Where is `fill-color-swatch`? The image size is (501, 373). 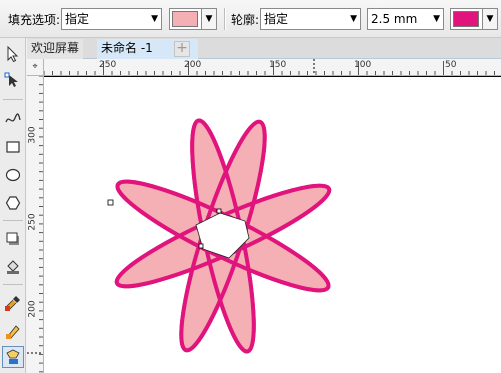
fill-color-swatch is located at coordinates (185, 19).